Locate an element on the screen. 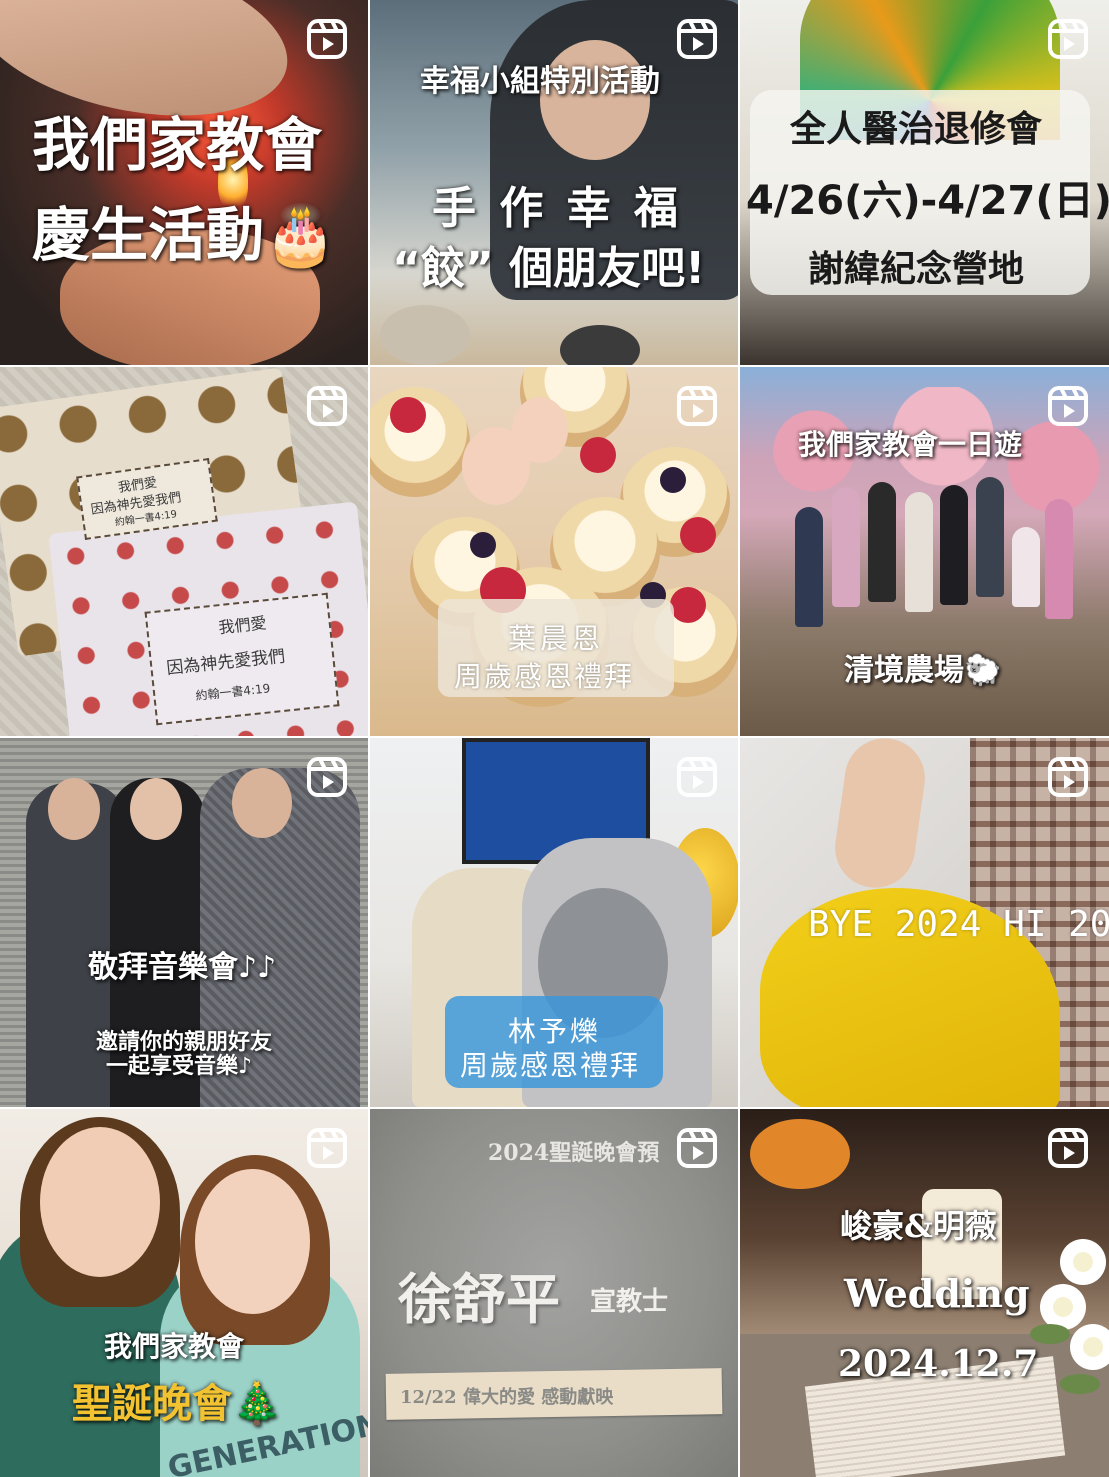 This screenshot has width=1109, height=1477. caption-line: 敬拜音樂會♪♪ is located at coordinates (182, 967).